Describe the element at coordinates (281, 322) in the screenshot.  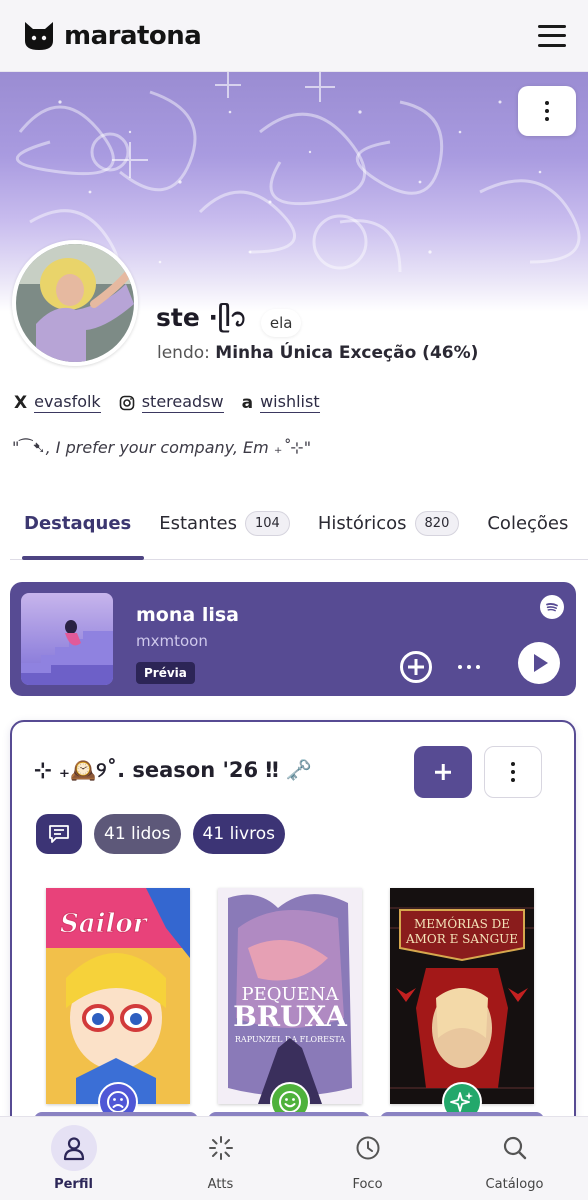
I see `pronoun-badge: ela` at that location.